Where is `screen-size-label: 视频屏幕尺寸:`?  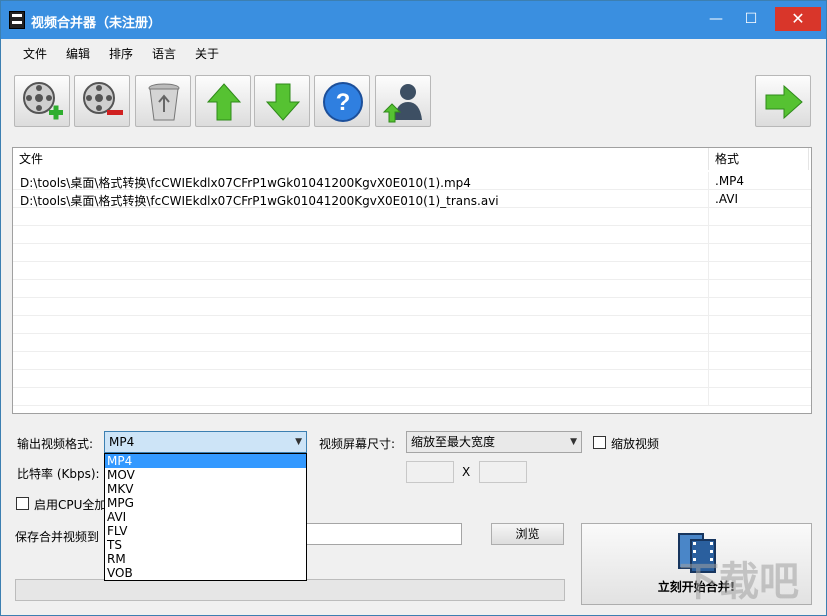 screen-size-label: 视频屏幕尺寸: is located at coordinates (357, 443).